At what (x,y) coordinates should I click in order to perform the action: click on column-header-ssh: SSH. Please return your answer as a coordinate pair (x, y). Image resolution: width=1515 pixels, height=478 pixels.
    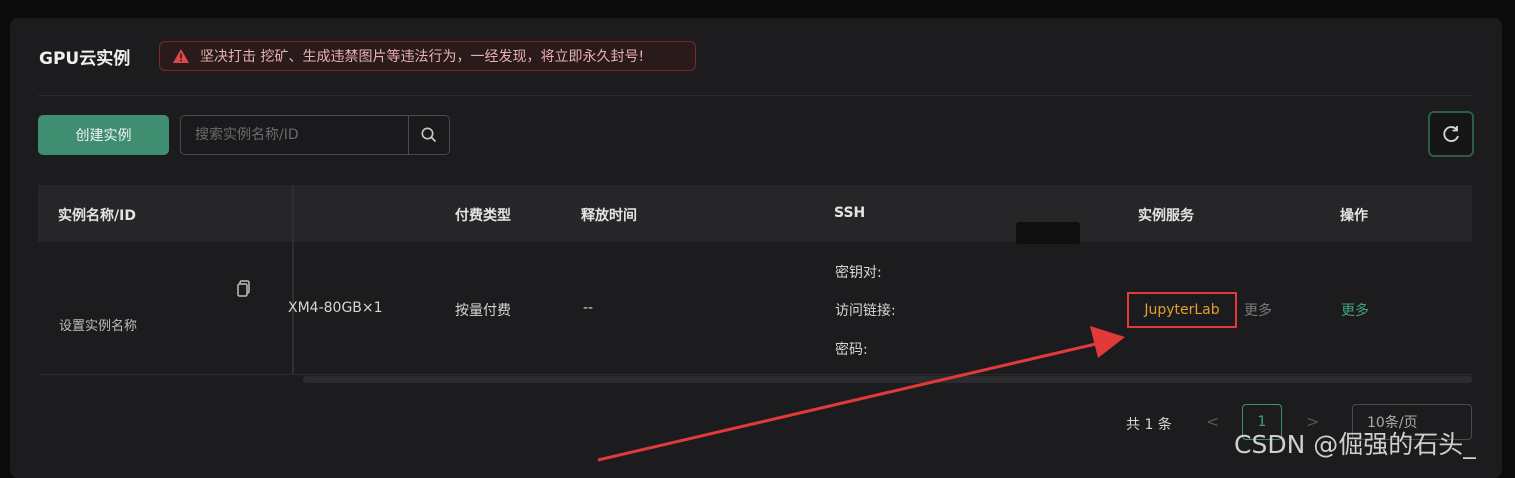
    Looking at the image, I should click on (850, 213).